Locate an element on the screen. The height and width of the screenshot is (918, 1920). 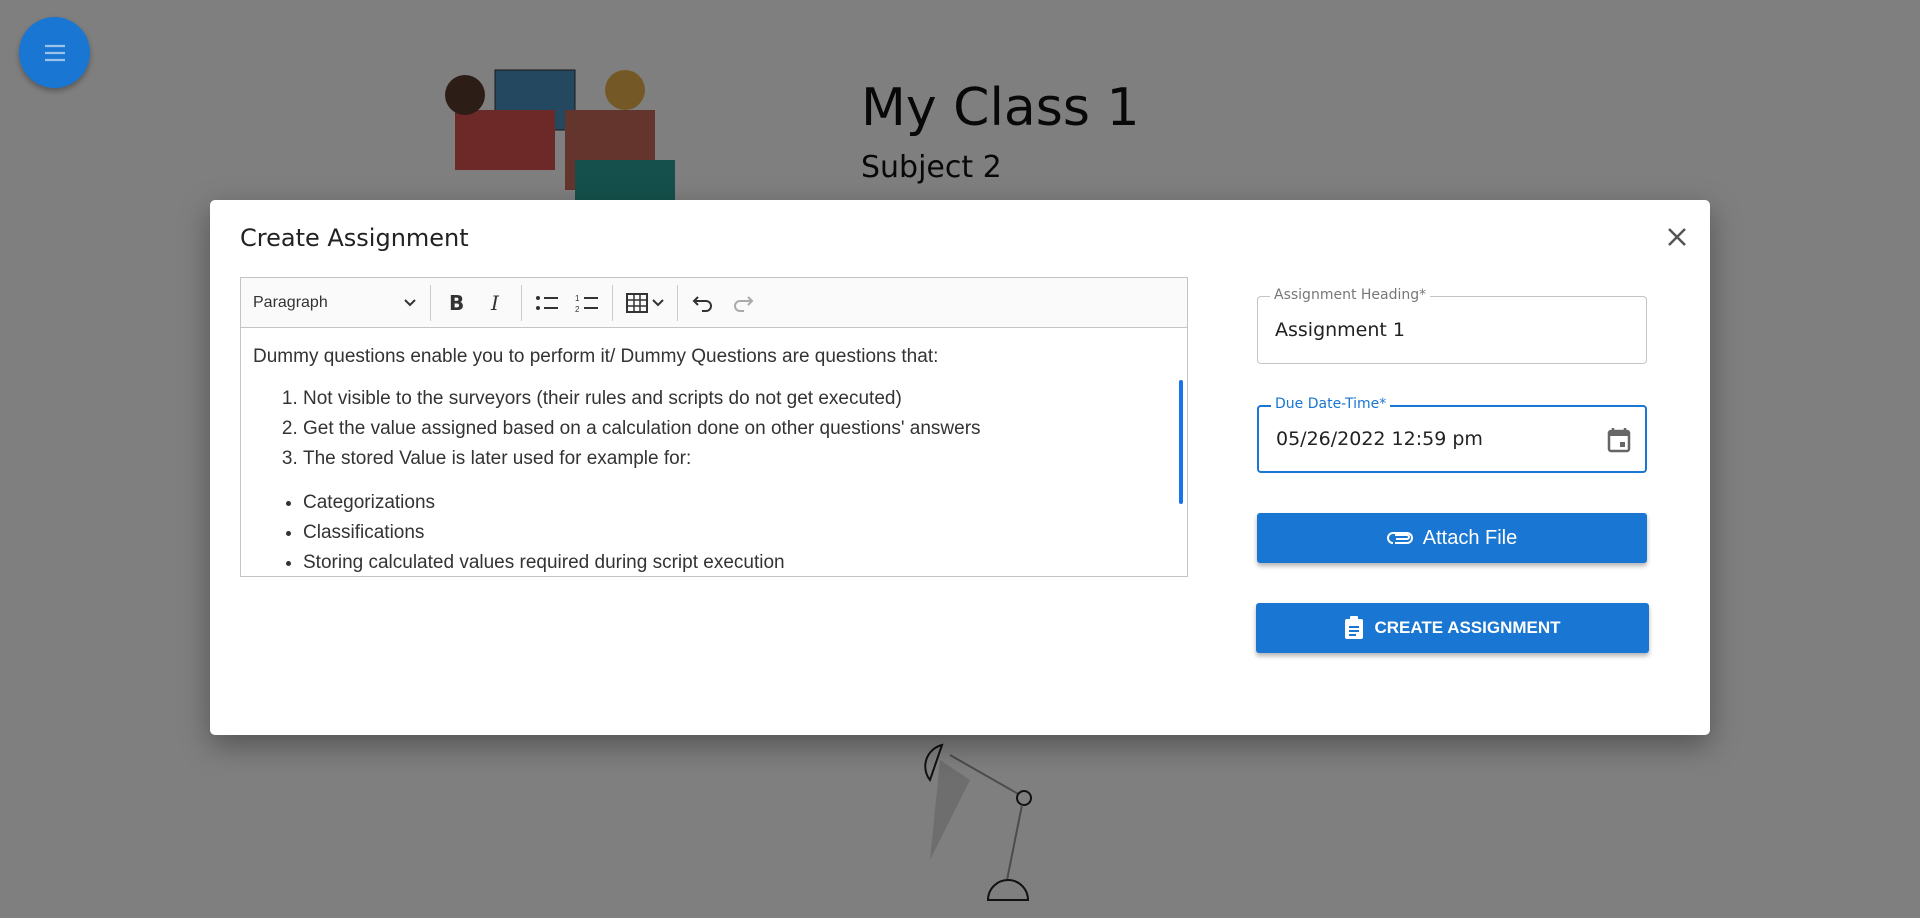
redo-button is located at coordinates (743, 303).